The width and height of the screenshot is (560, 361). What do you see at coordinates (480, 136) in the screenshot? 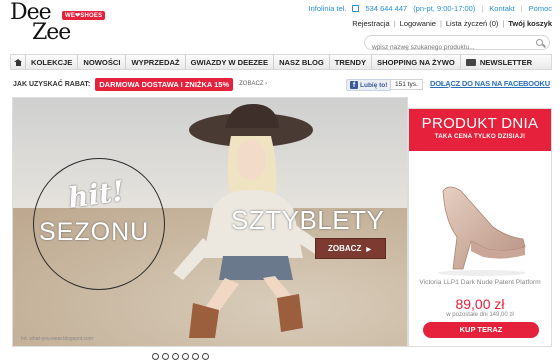
I see `product-subtitle: TAKA CENA TYLKO DZISIAJ!` at bounding box center [480, 136].